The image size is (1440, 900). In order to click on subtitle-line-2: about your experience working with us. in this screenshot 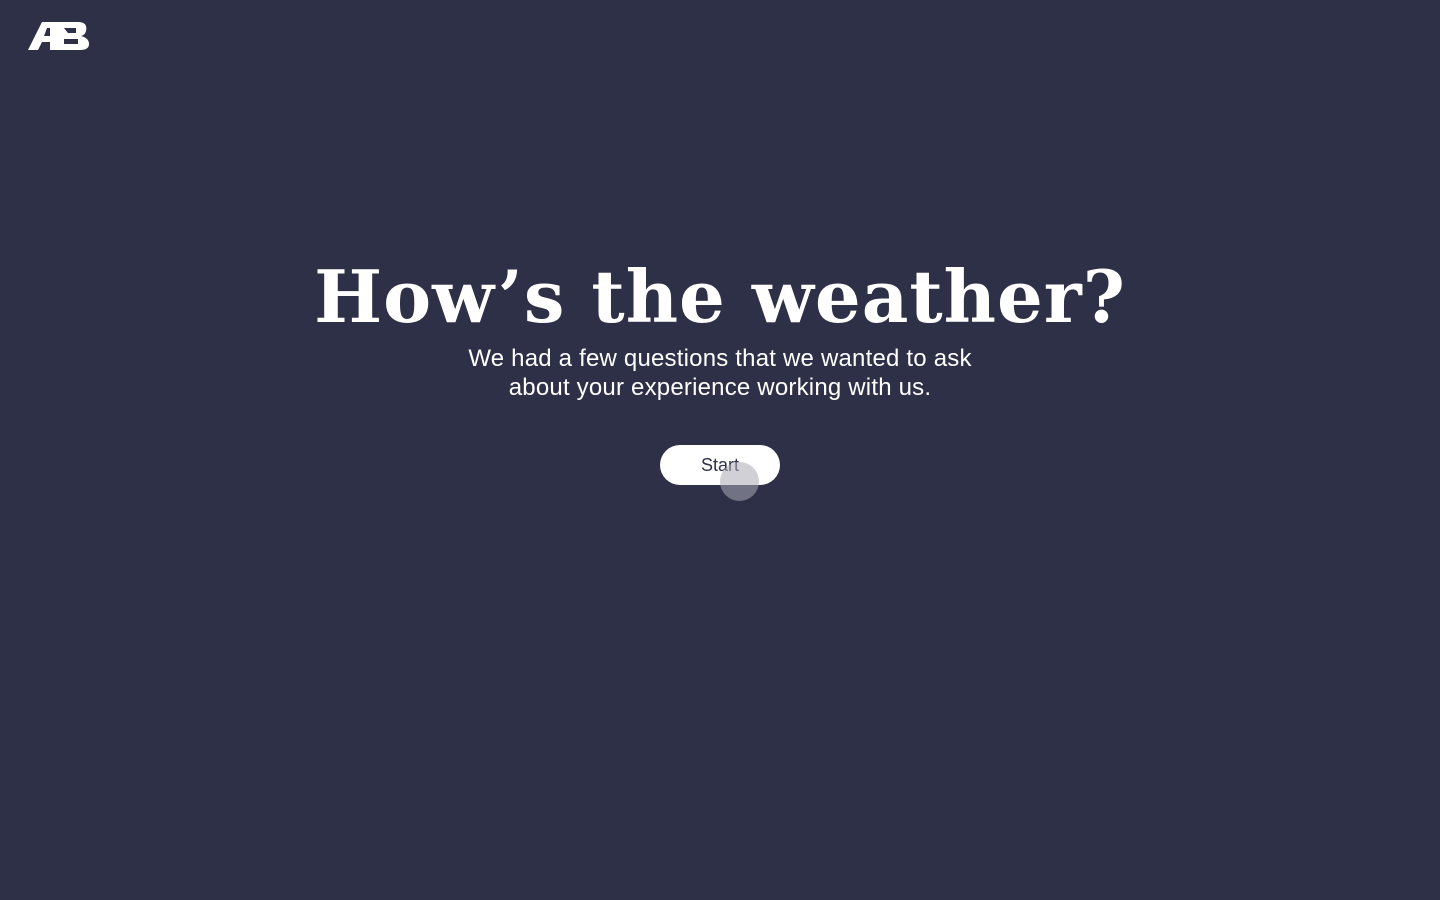, I will do `click(720, 387)`.